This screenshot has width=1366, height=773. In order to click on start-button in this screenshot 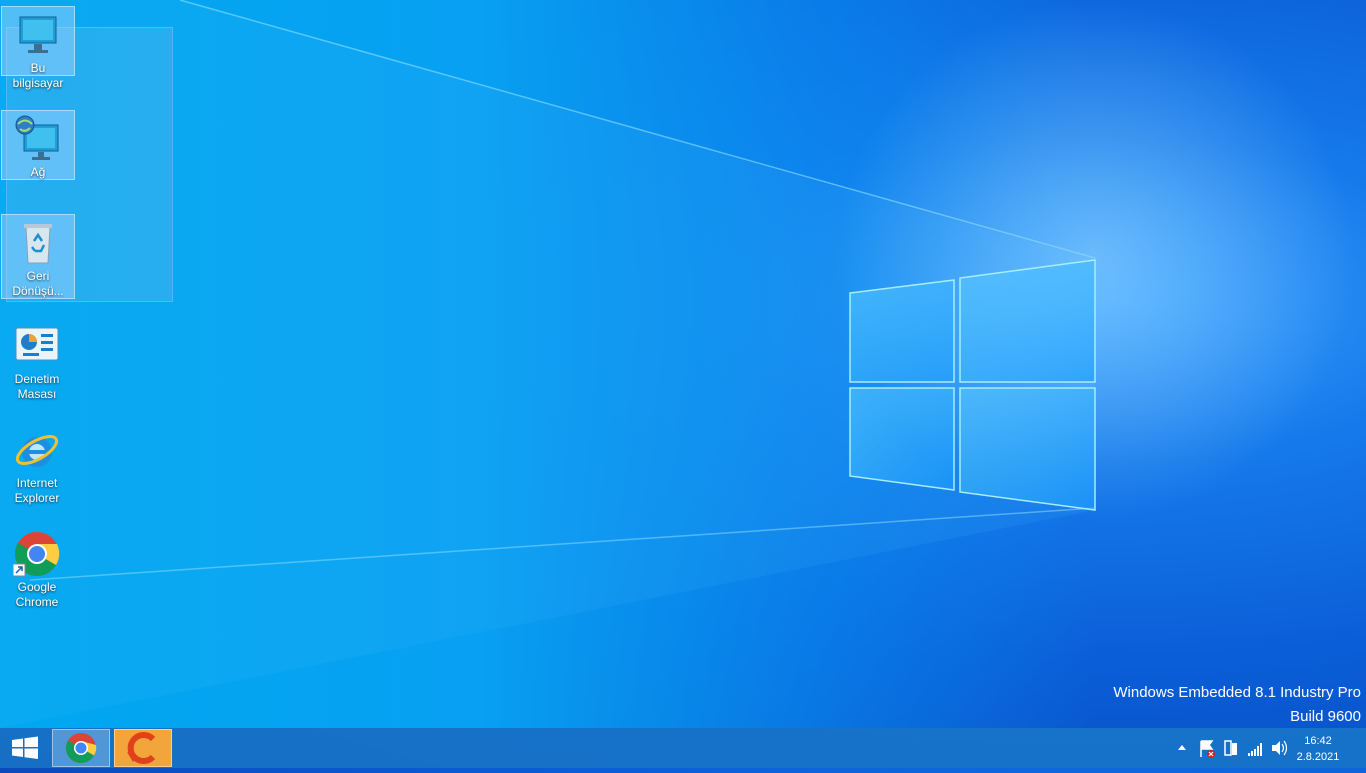, I will do `click(25, 748)`.